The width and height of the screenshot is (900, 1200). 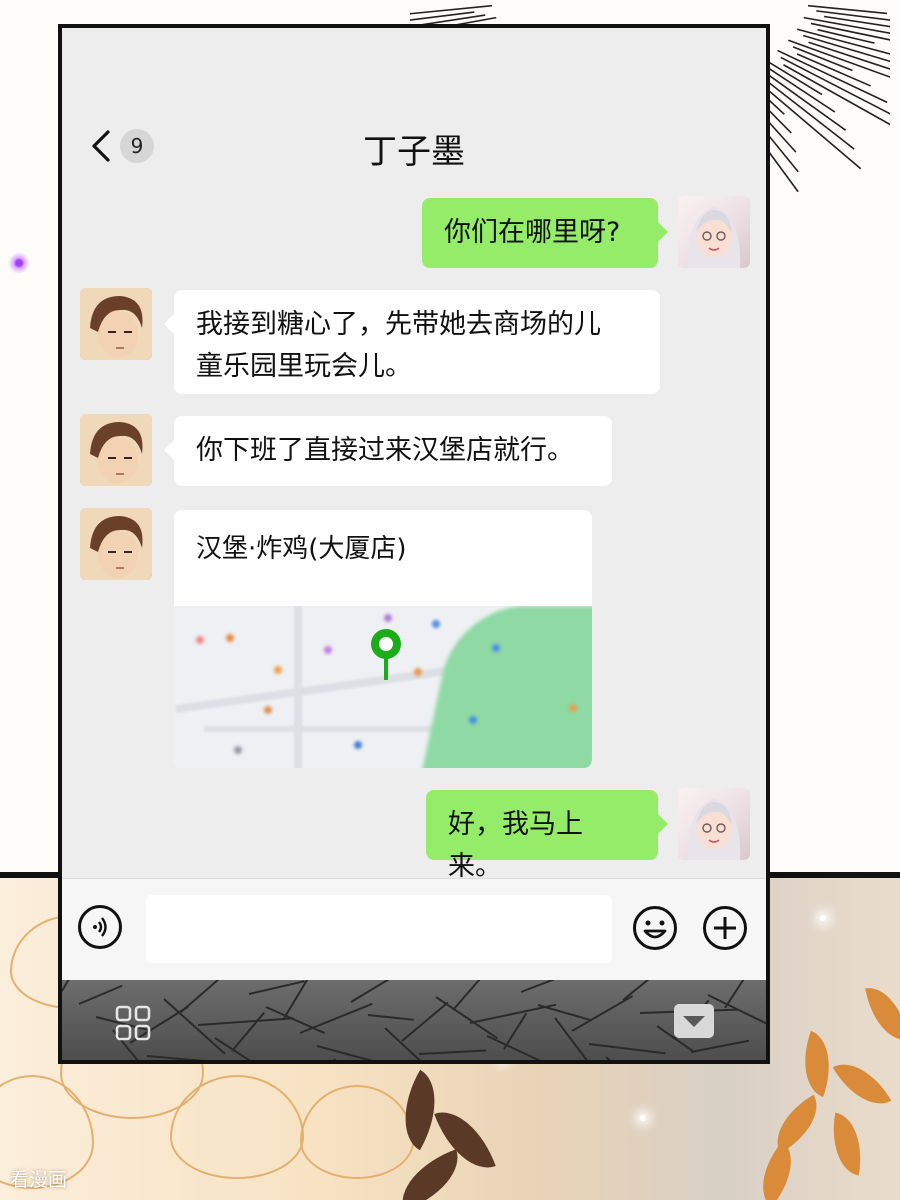 I want to click on voice-button, so click(x=100, y=927).